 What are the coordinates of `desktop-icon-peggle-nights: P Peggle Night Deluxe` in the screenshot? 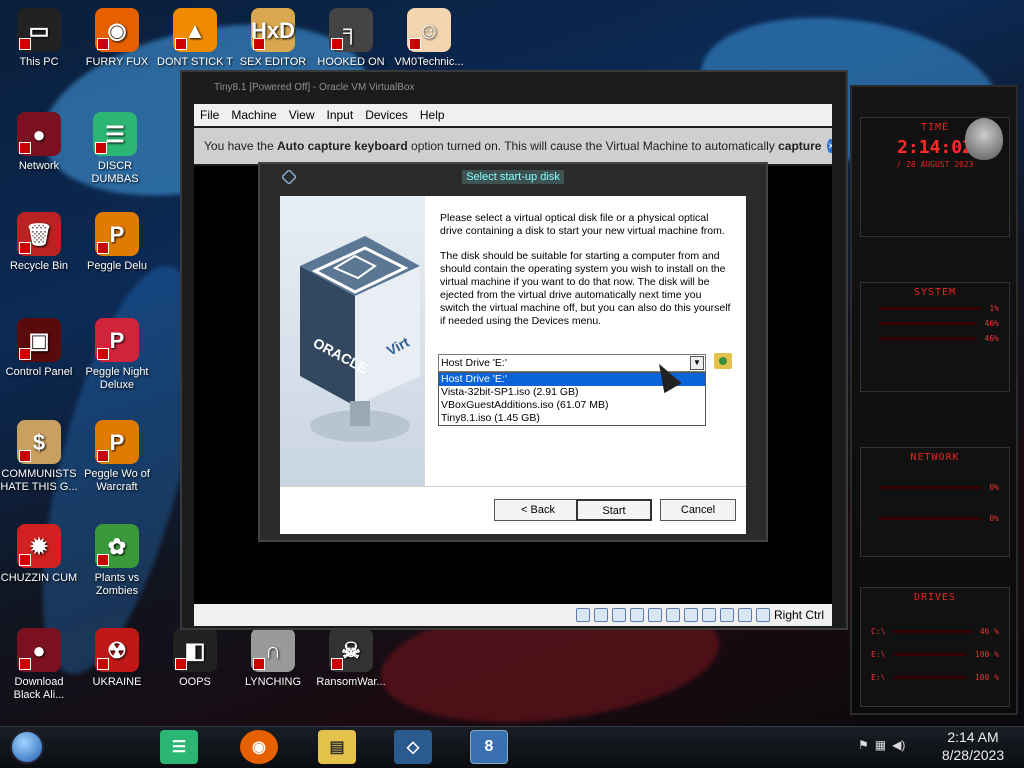 It's located at (117, 355).